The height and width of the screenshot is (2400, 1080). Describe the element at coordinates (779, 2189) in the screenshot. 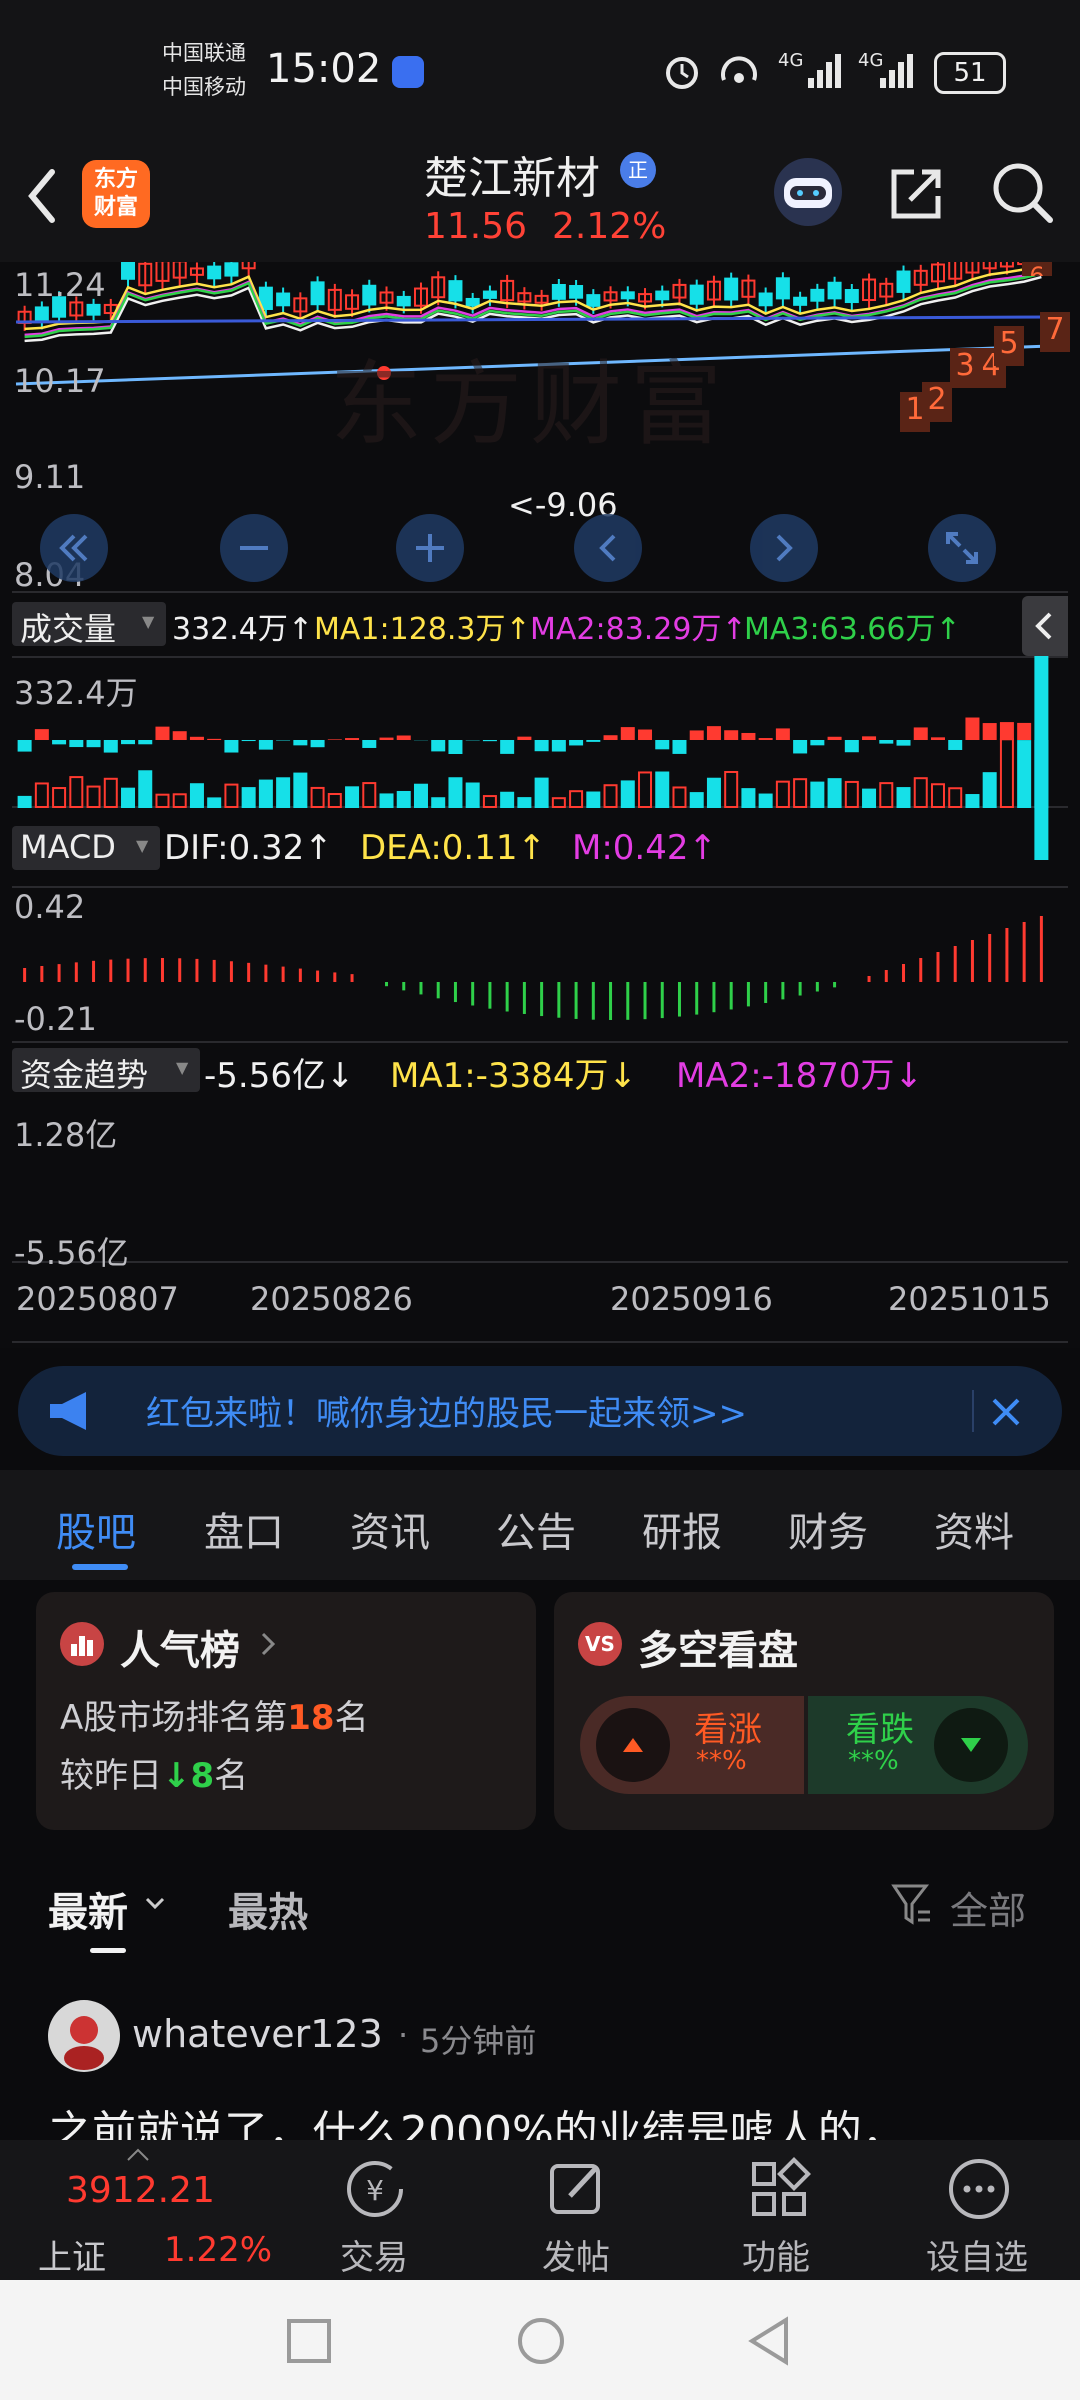

I see `grid-icon` at that location.